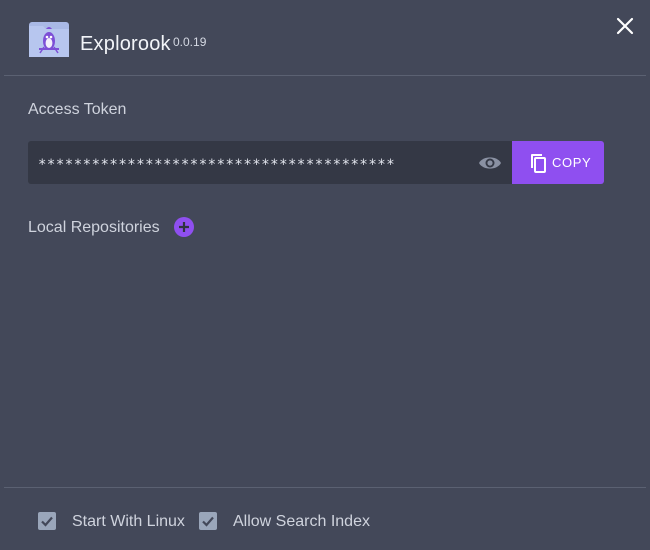 The image size is (650, 550). Describe the element at coordinates (217, 165) in the screenshot. I see `access-token-value: ****************************************` at that location.